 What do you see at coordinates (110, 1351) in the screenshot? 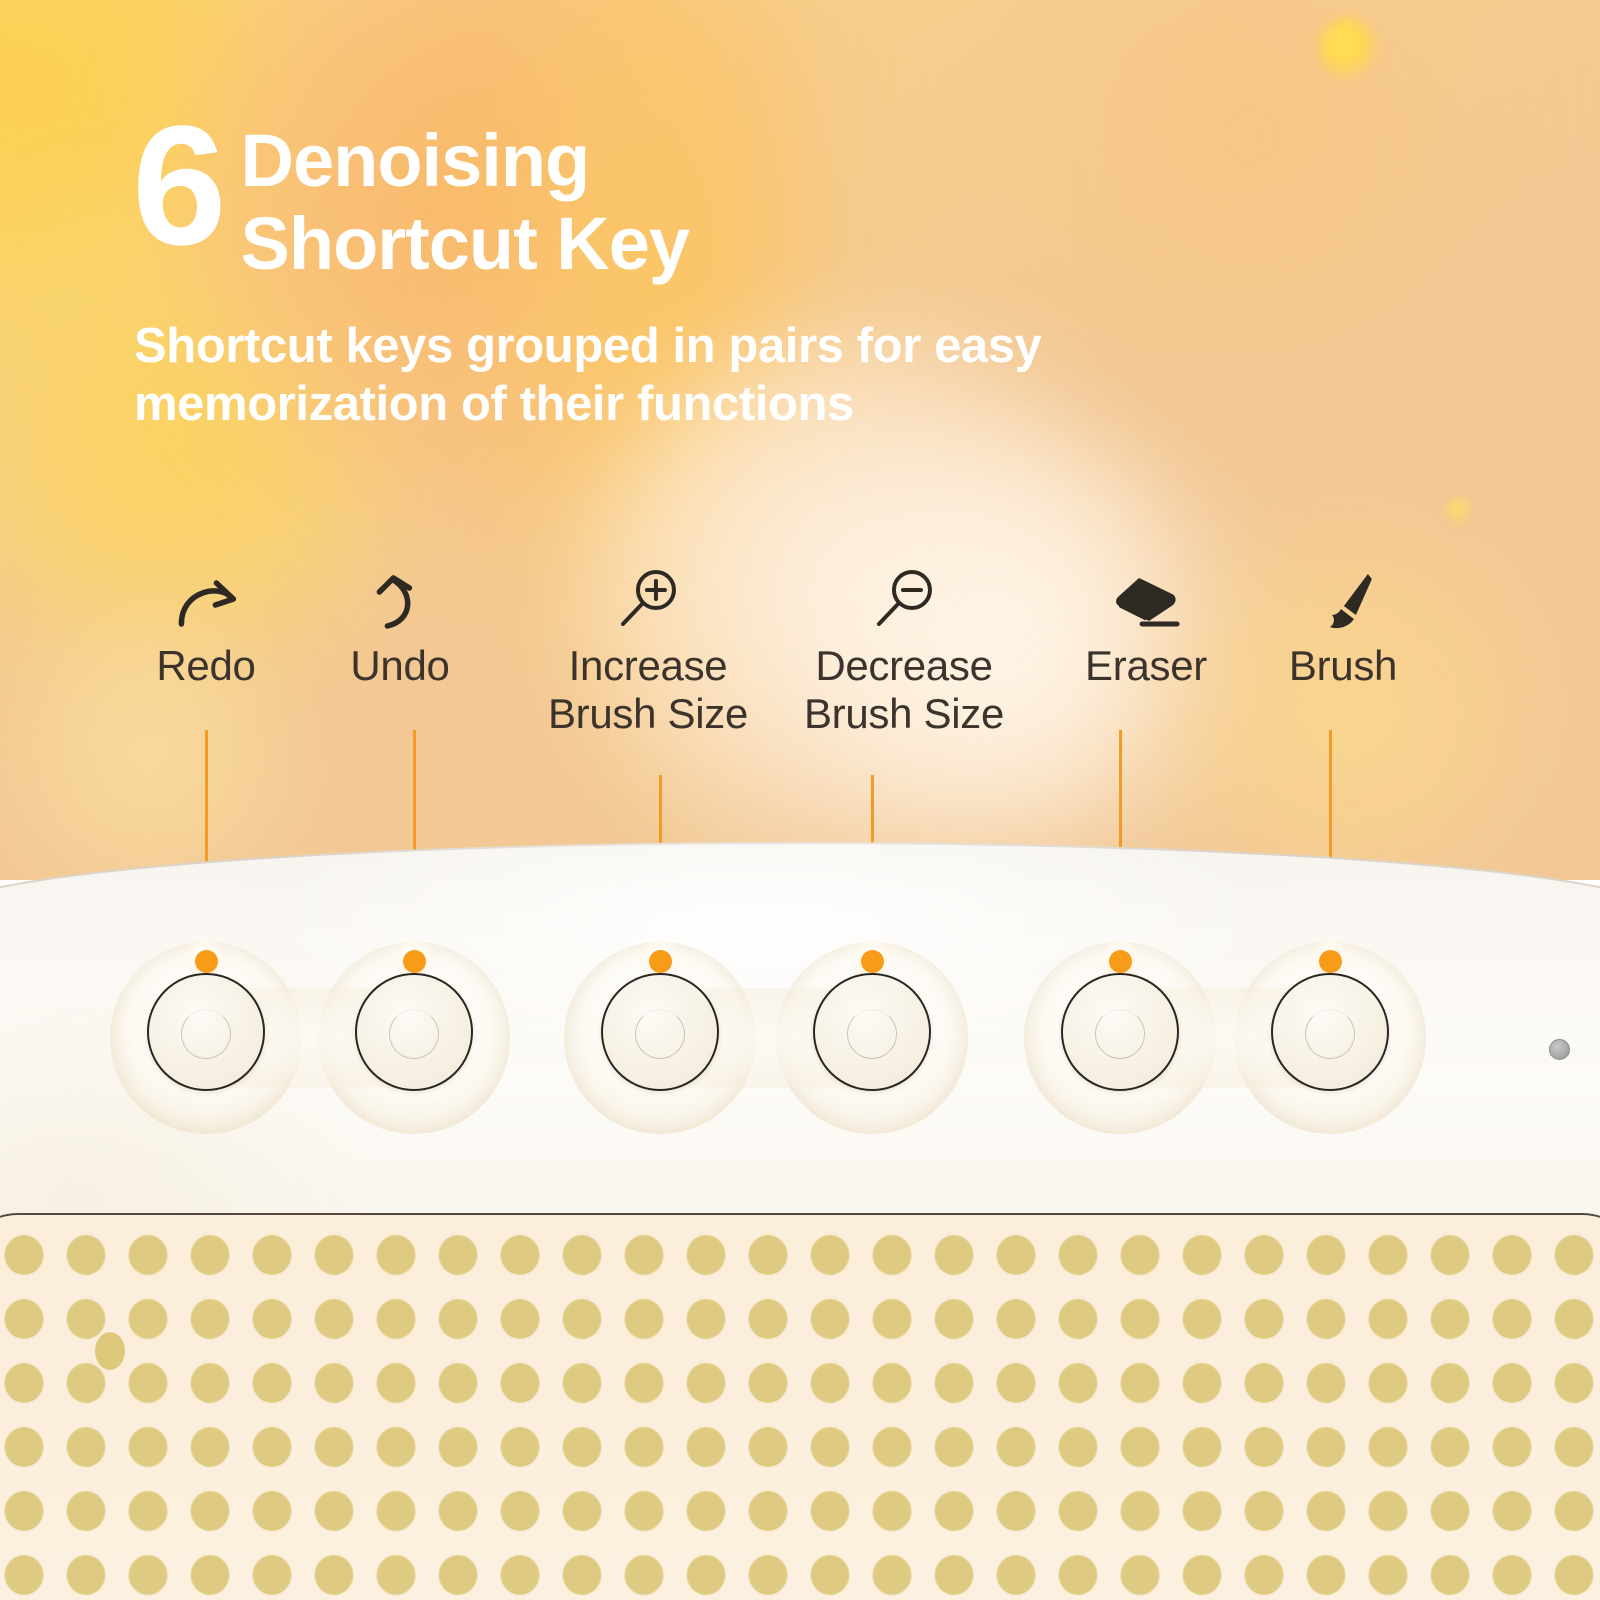
I see `pad-accent-dot` at bounding box center [110, 1351].